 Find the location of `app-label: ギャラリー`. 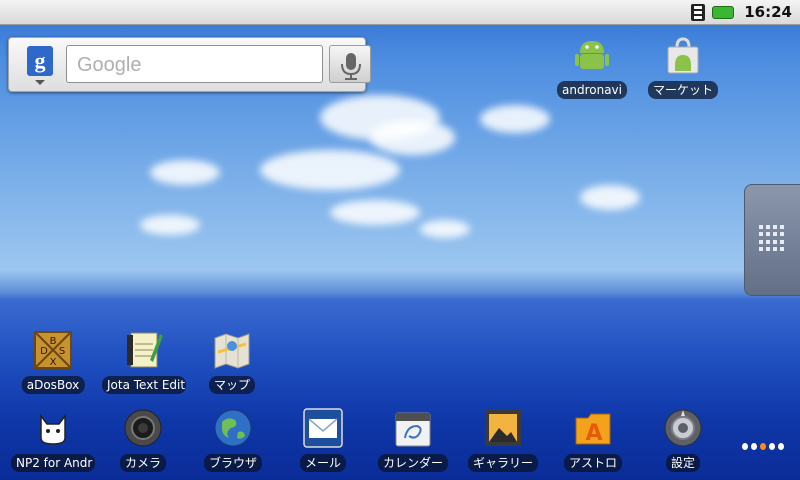

app-label: ギャラリー is located at coordinates (503, 463).